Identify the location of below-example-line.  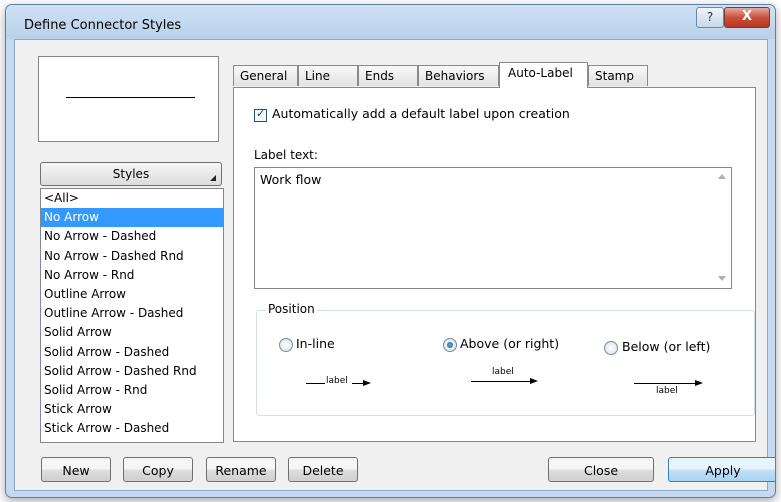
(665, 383).